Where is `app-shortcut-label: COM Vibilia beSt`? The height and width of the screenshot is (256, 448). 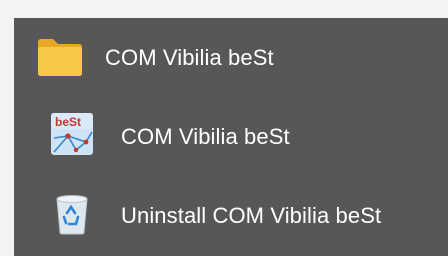 app-shortcut-label: COM Vibilia beSt is located at coordinates (205, 136).